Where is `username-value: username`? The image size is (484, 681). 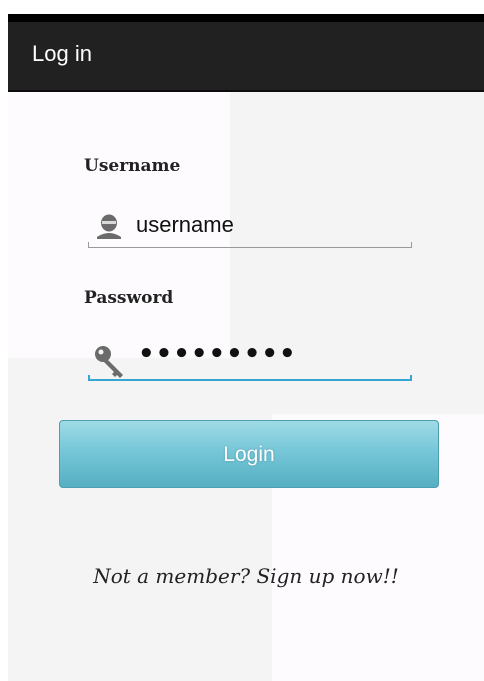 username-value: username is located at coordinates (185, 224).